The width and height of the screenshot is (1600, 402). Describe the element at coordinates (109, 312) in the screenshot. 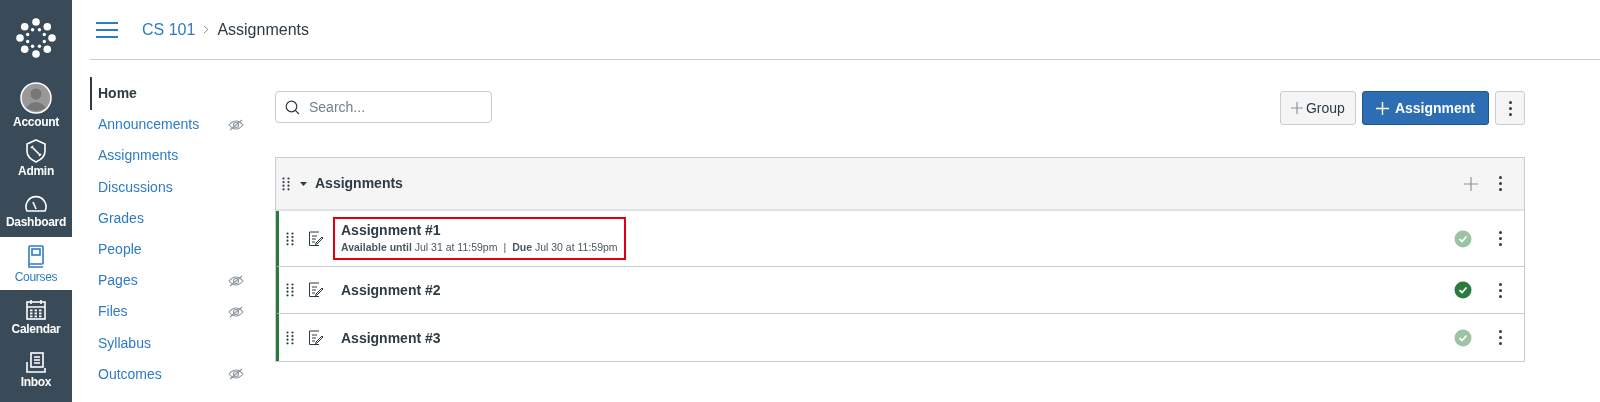

I see `course-nav-link: Files` at that location.